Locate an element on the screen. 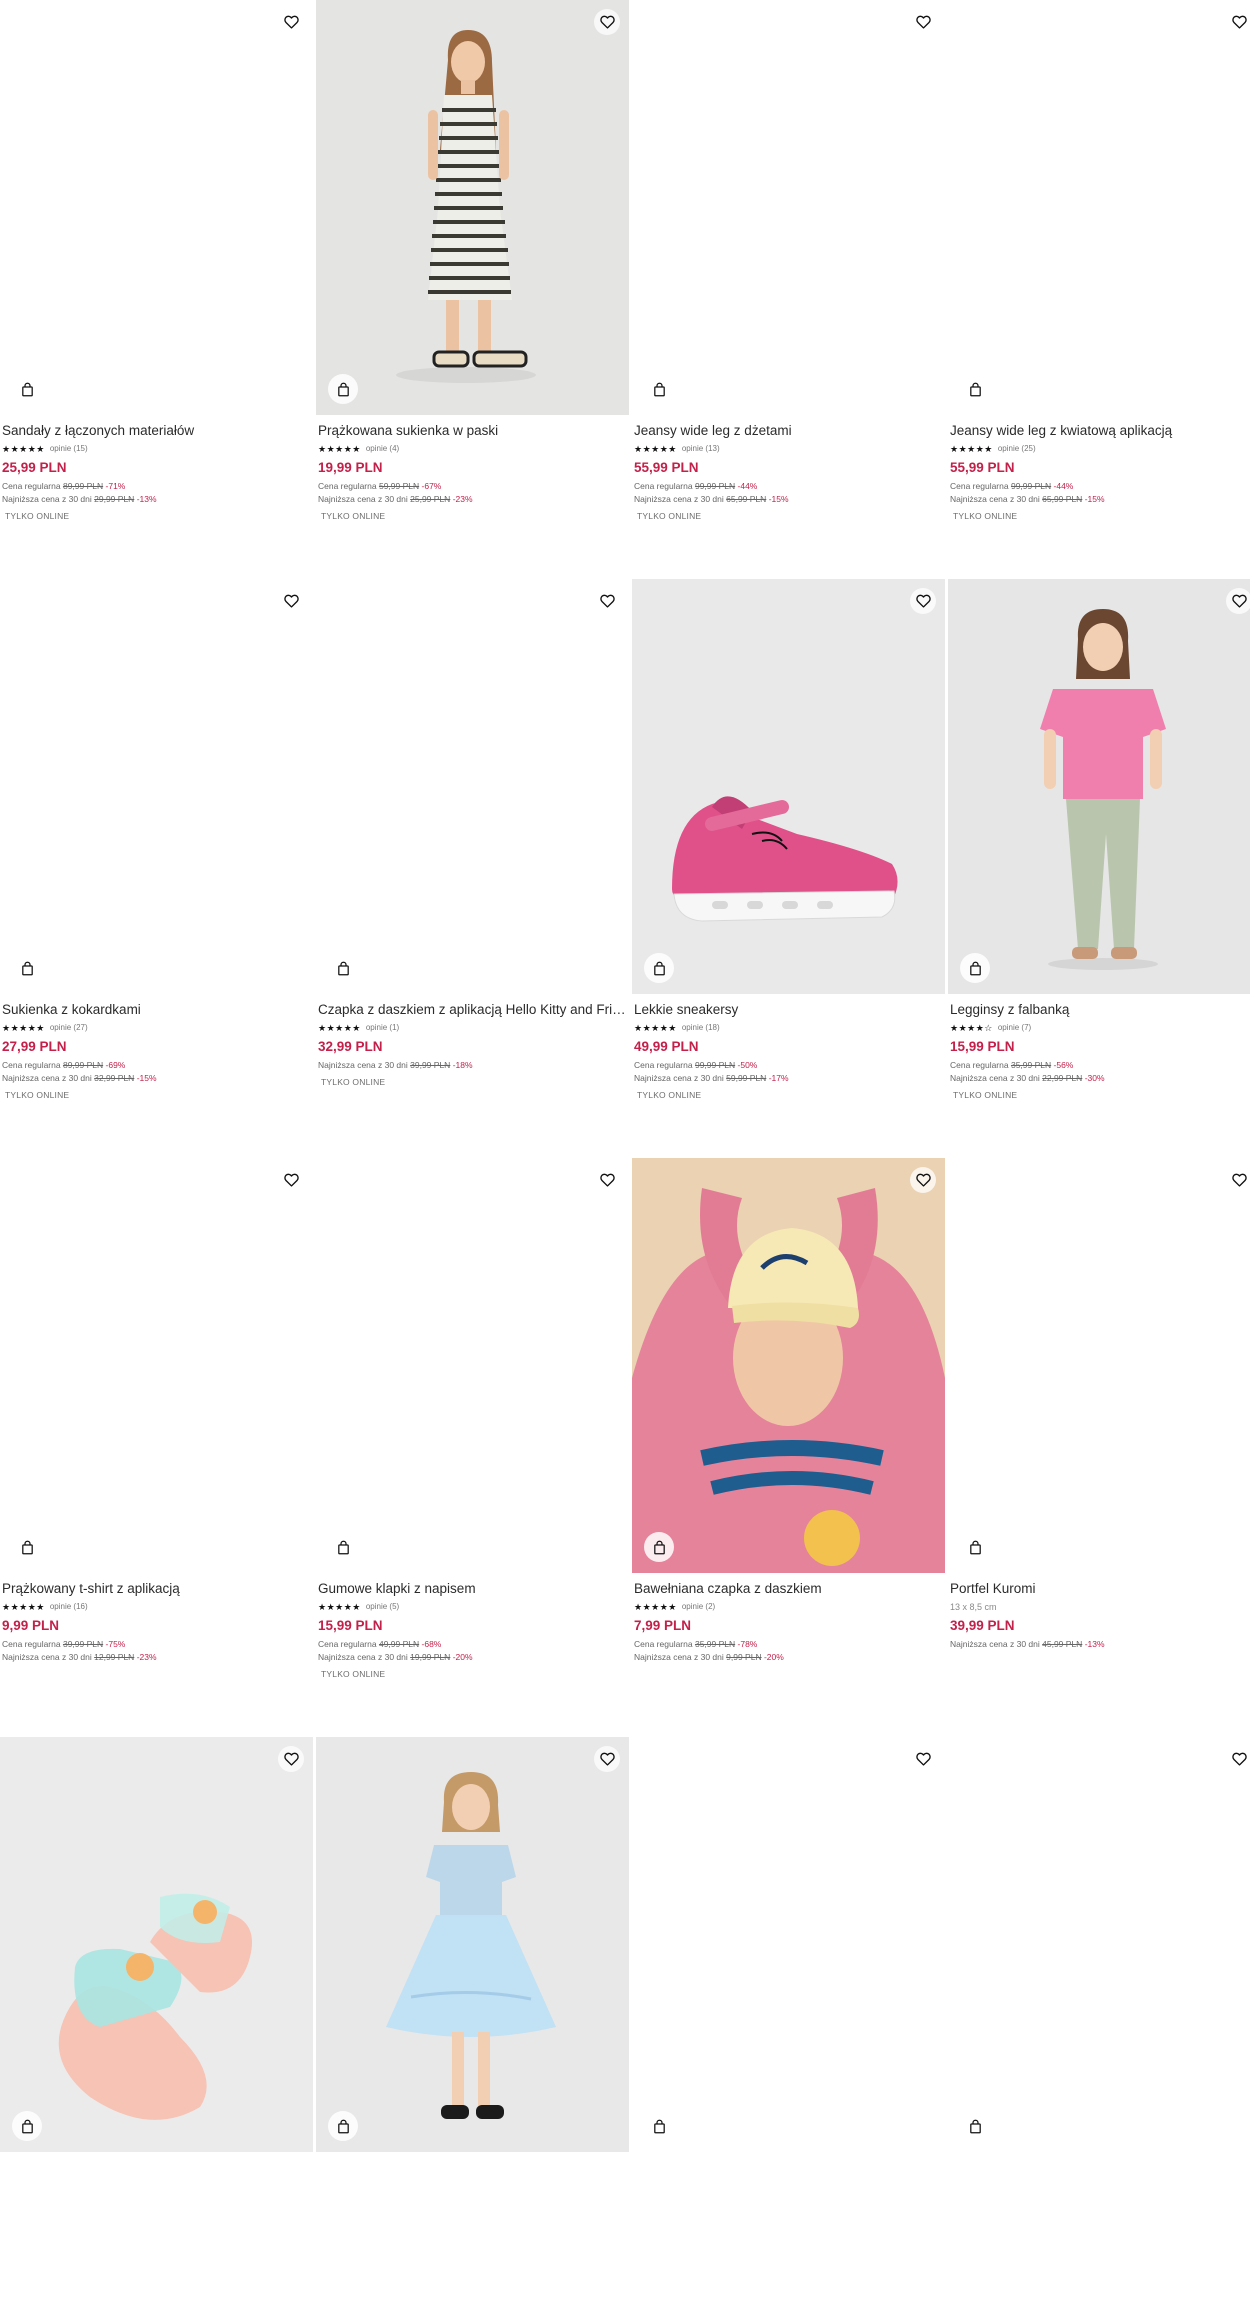 Image resolution: width=1250 pixels, height=2316 pixels. product-name: Bawełniana czapka z daszkiem is located at coordinates (788, 1589).